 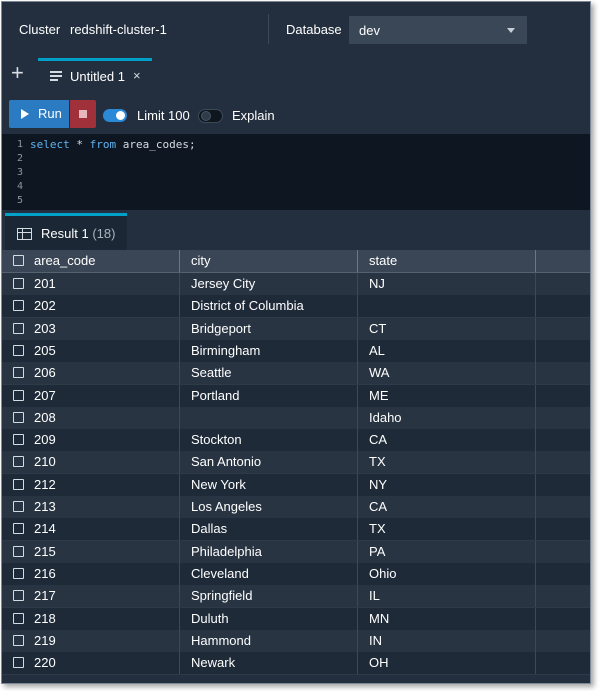 What do you see at coordinates (296, 574) in the screenshot?
I see `table-row: 216 Cleveland Ohio` at bounding box center [296, 574].